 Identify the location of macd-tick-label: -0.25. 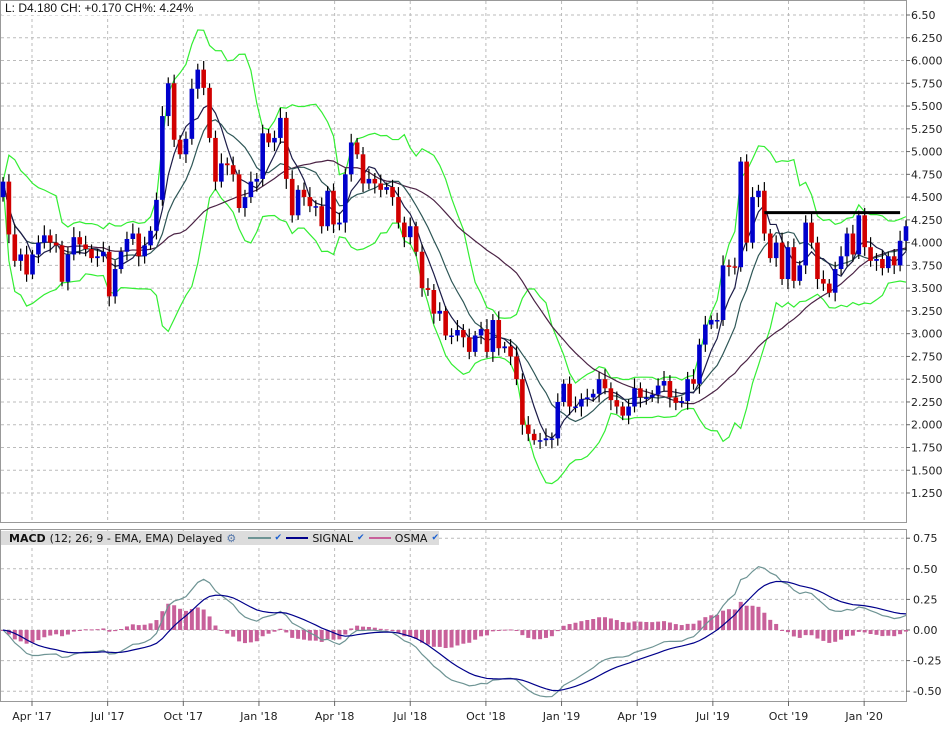
(927, 661).